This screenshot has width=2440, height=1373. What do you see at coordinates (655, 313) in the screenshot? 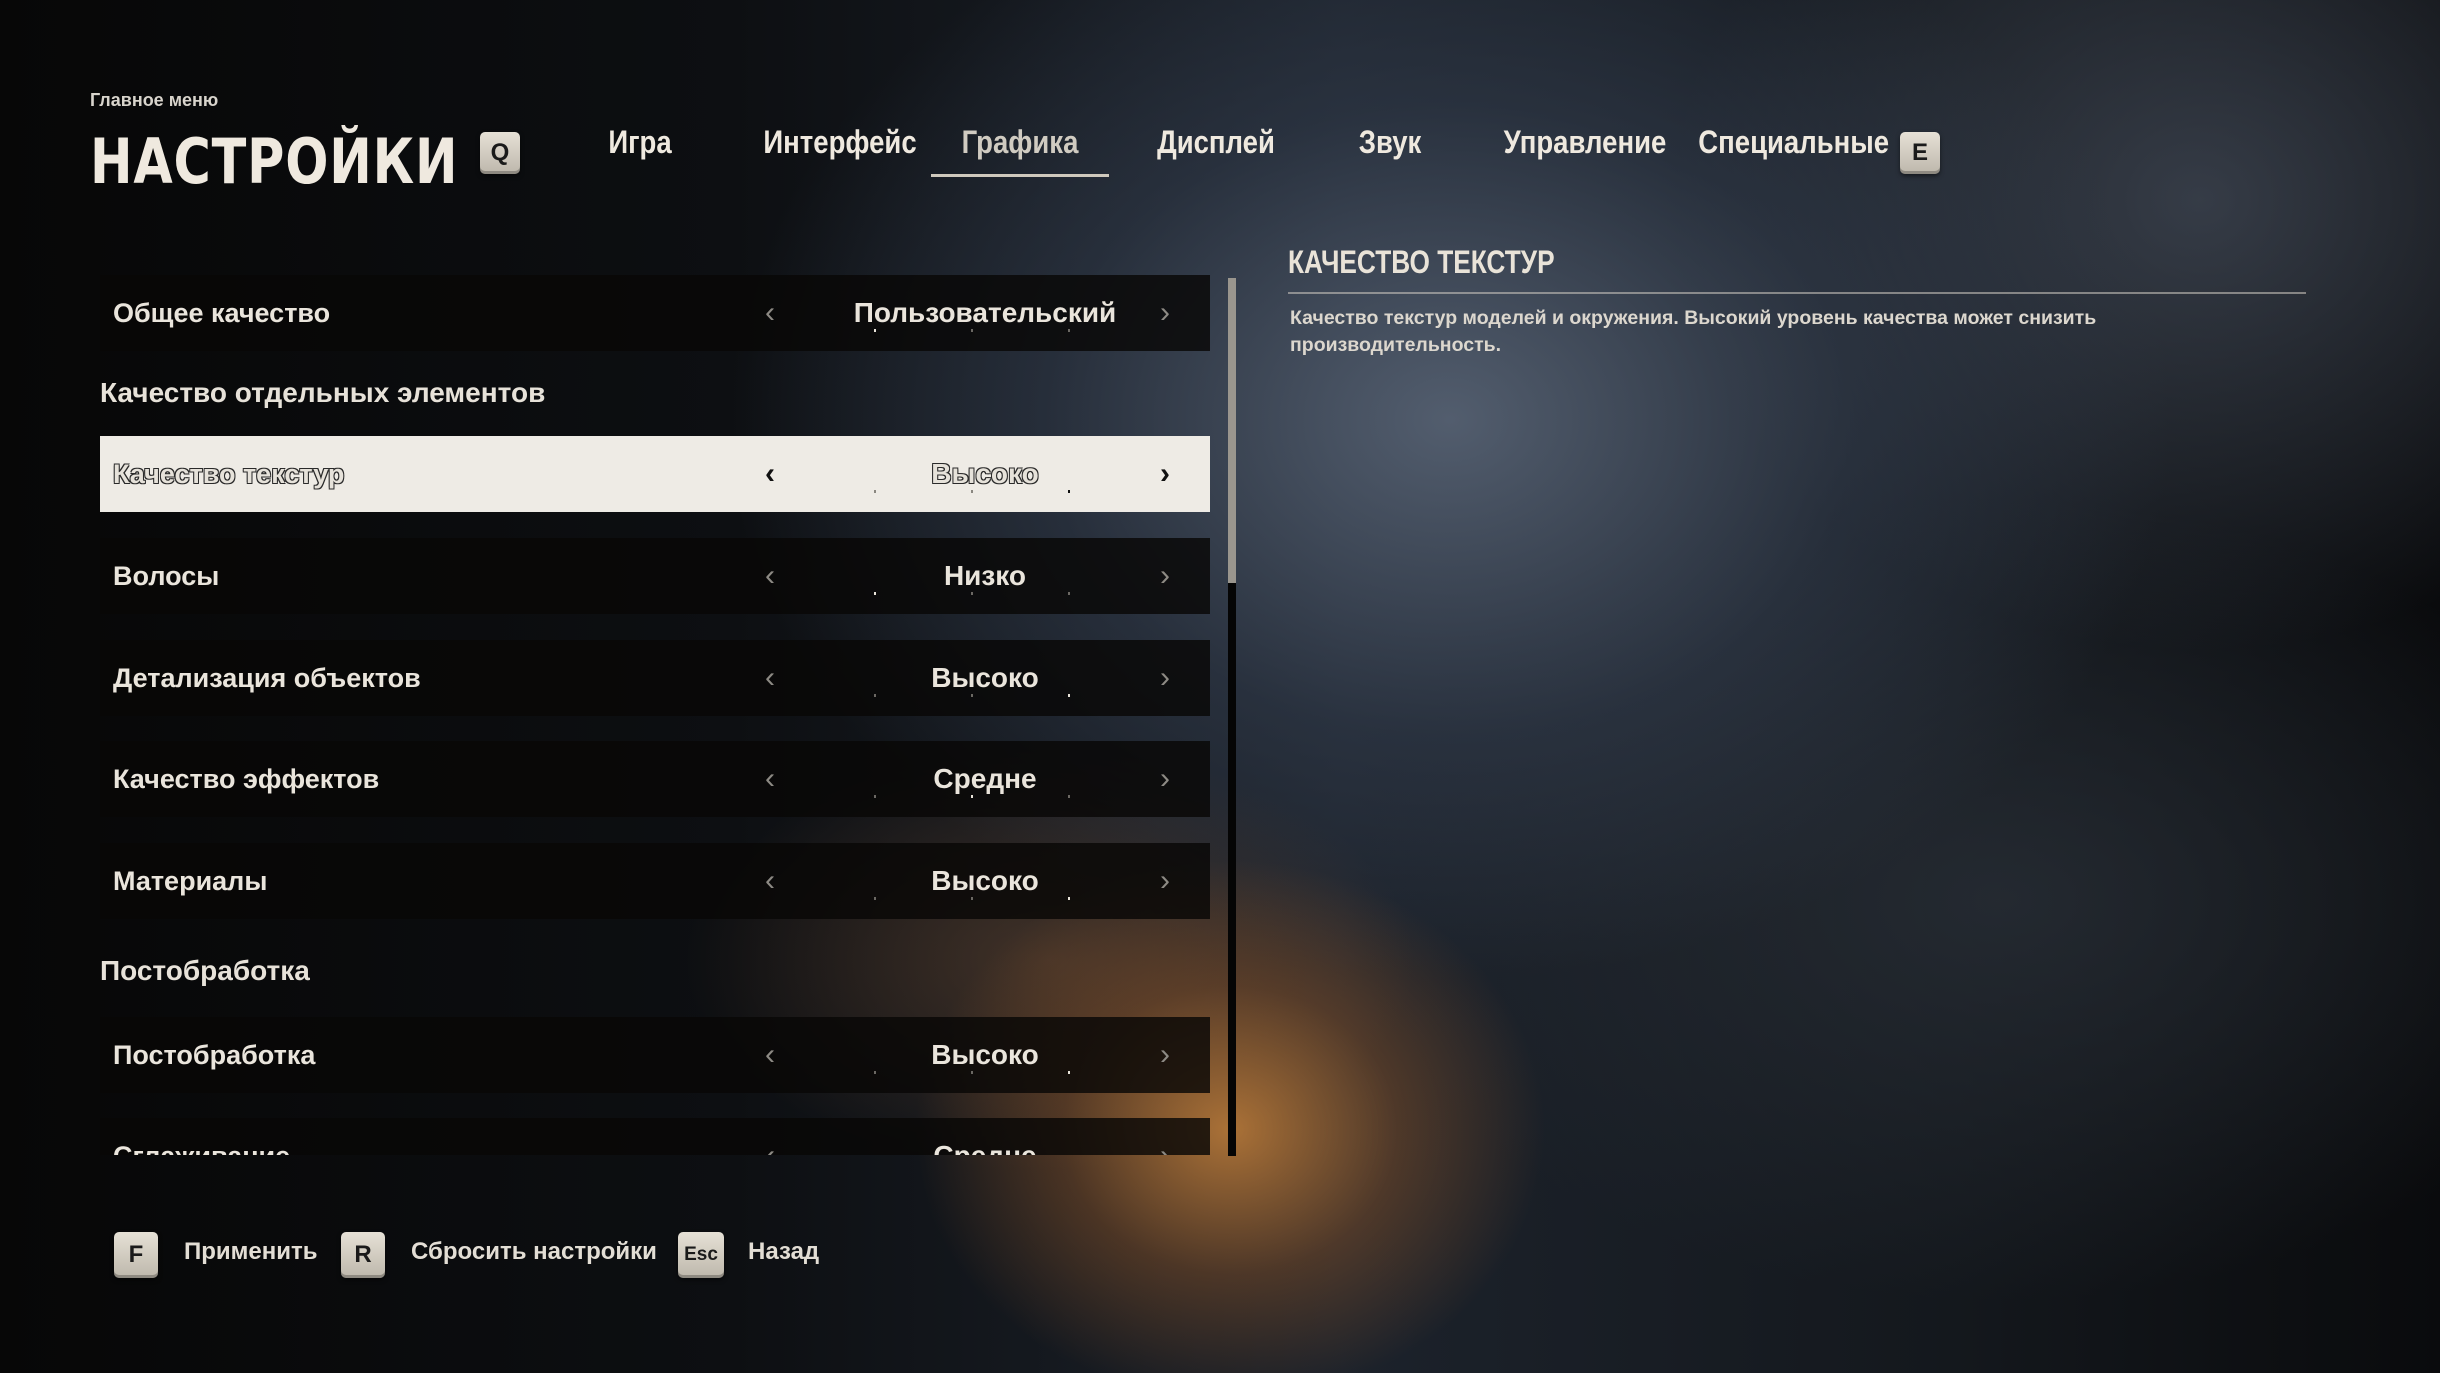
I see `setting-row-overall-quality: Общее качество ‹ Пользовательский ›` at bounding box center [655, 313].